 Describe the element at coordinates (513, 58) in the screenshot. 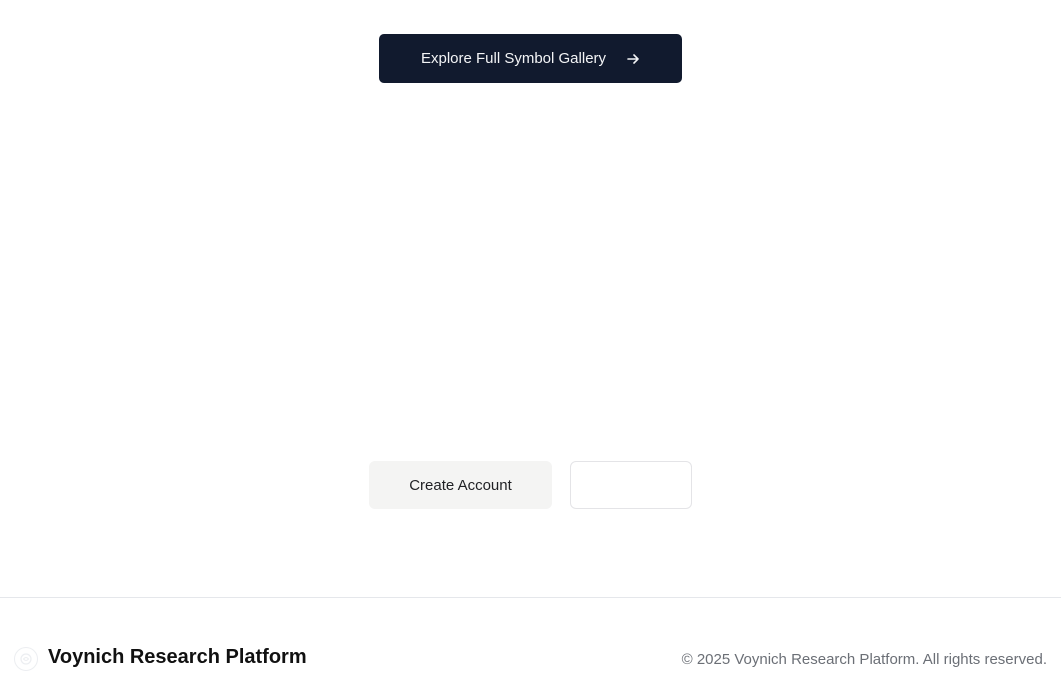

I see `explore-symbol-gallery-label: Explore Full Symbol Gallery` at that location.